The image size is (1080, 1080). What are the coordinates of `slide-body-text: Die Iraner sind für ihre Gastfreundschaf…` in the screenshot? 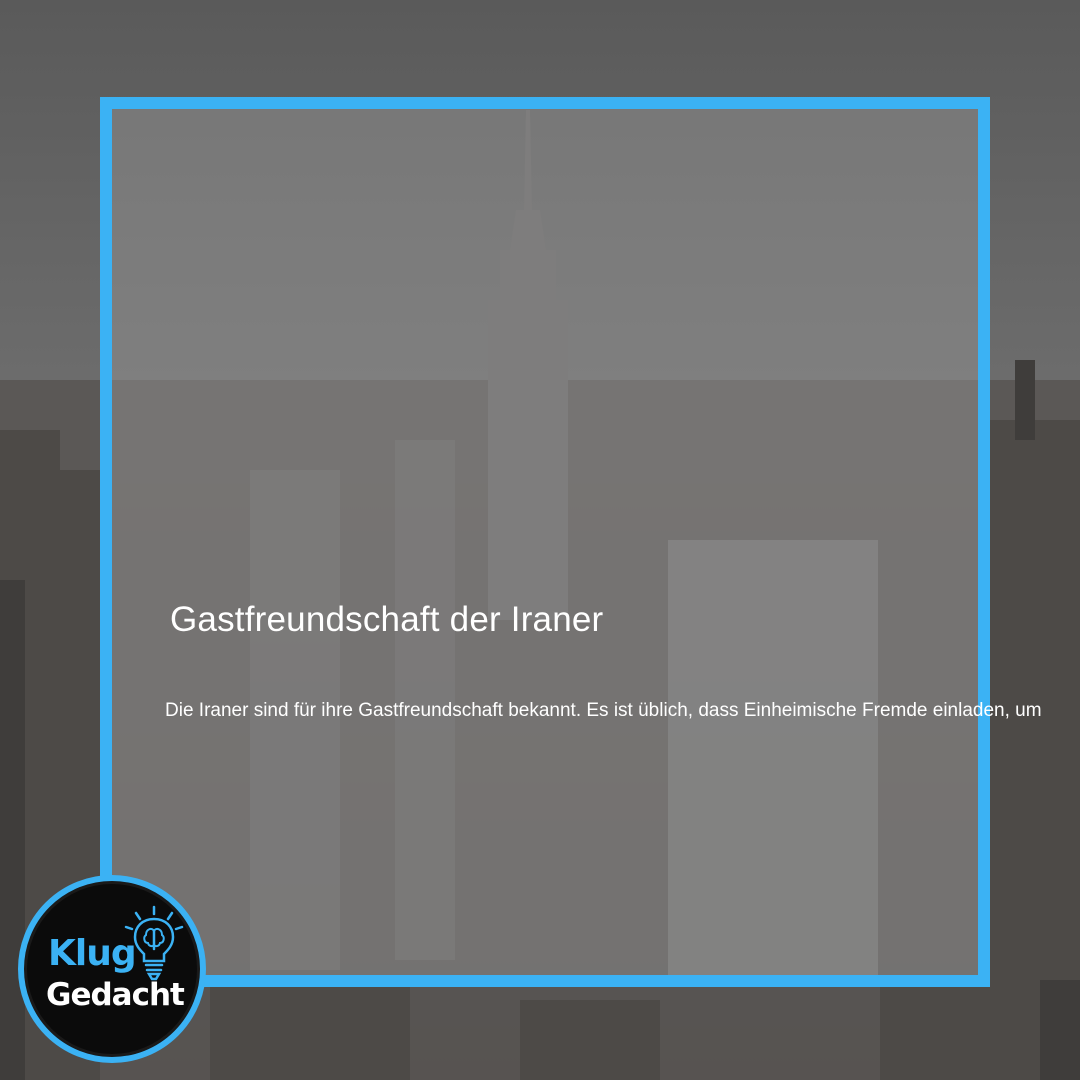 It's located at (603, 710).